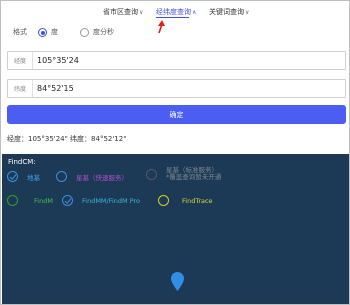 This screenshot has height=305, width=350. I want to click on checkbox-findmm, so click(67, 200).